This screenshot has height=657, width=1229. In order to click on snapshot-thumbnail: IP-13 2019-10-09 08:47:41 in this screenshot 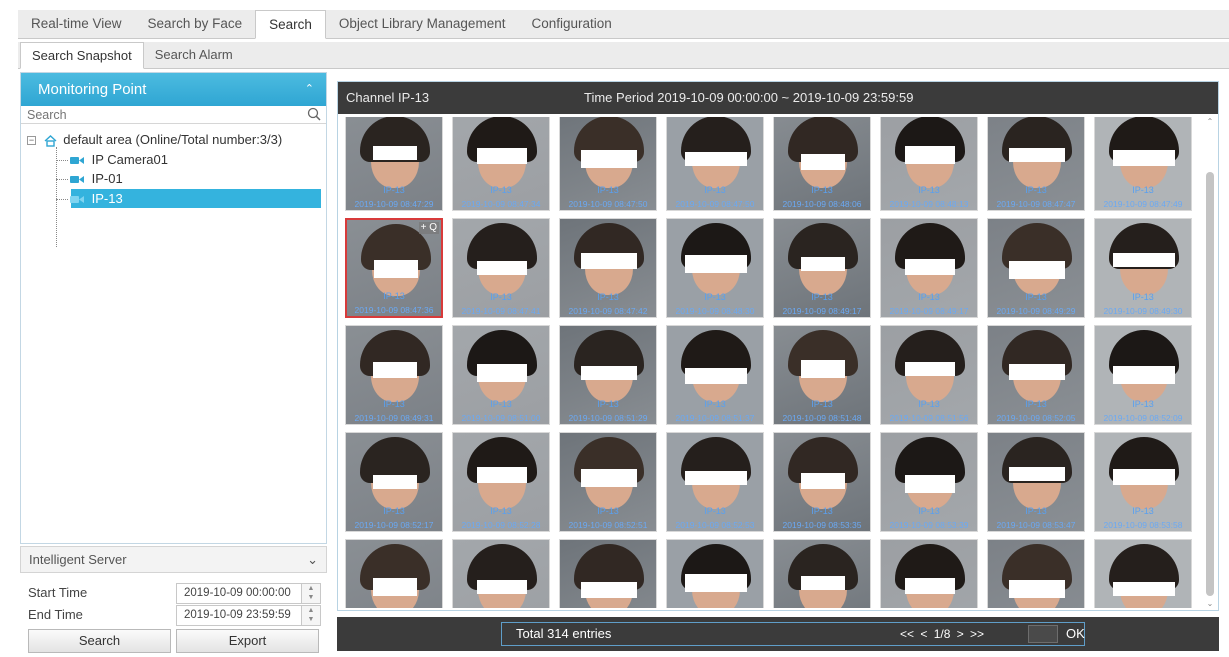, I will do `click(501, 268)`.